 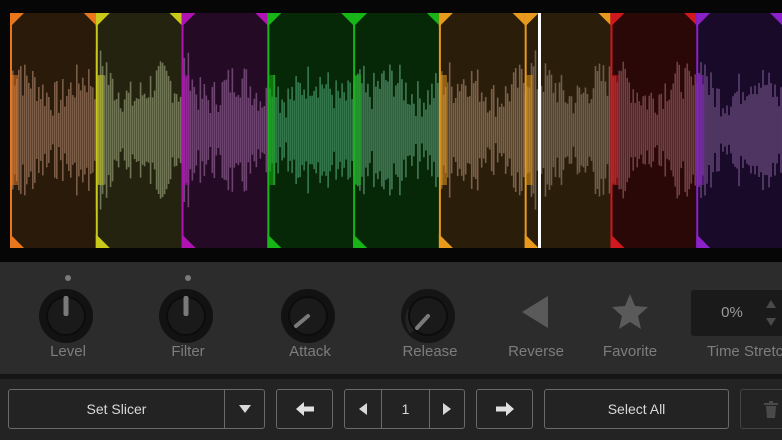 I want to click on arrow-right-icon, so click(x=504, y=409).